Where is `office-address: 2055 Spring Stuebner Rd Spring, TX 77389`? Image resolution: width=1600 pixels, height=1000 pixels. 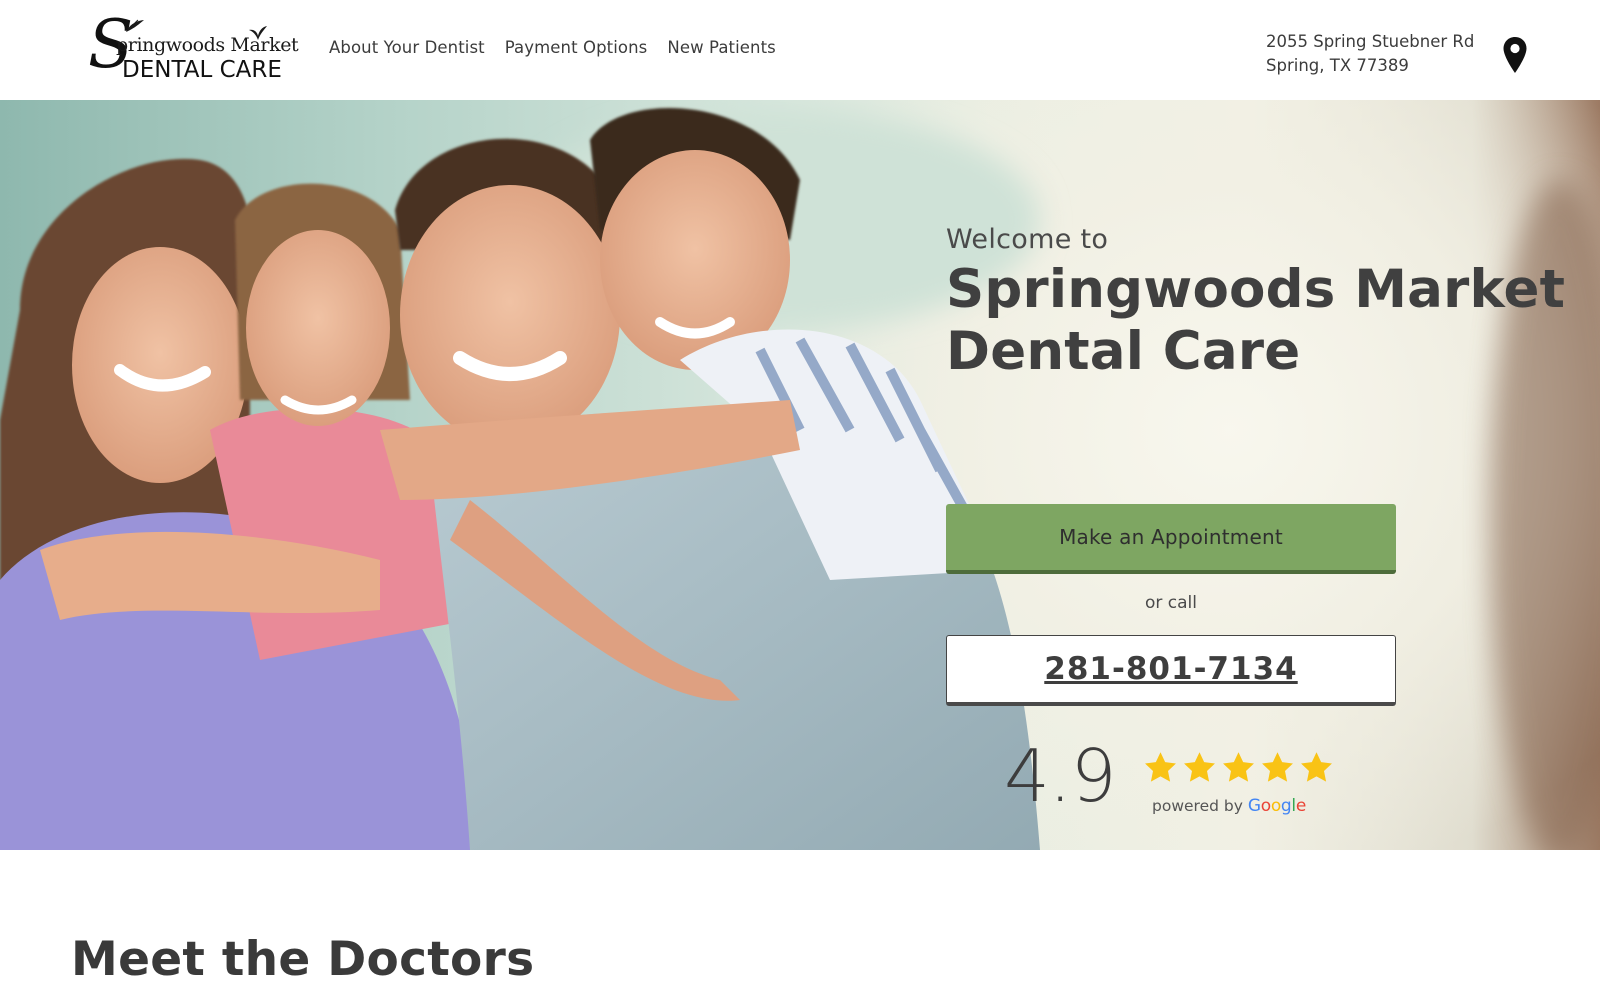 office-address: 2055 Spring Stuebner Rd Spring, TX 77389 is located at coordinates (1381, 54).